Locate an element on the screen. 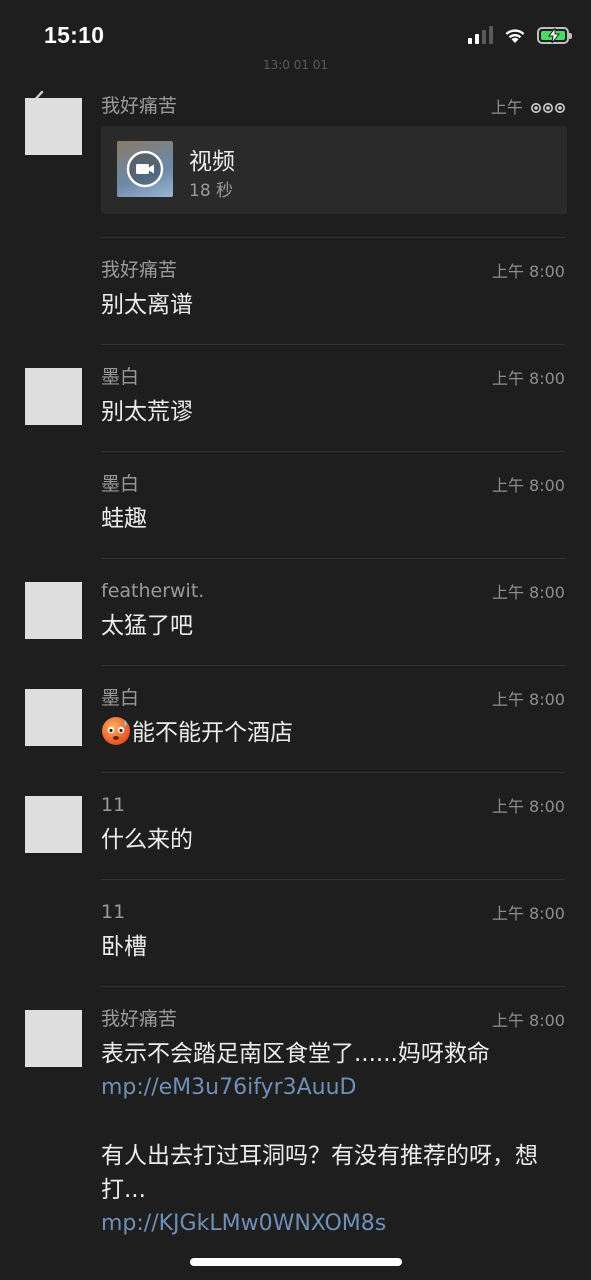 The height and width of the screenshot is (1280, 591). home-indicator is located at coordinates (296, 1262).